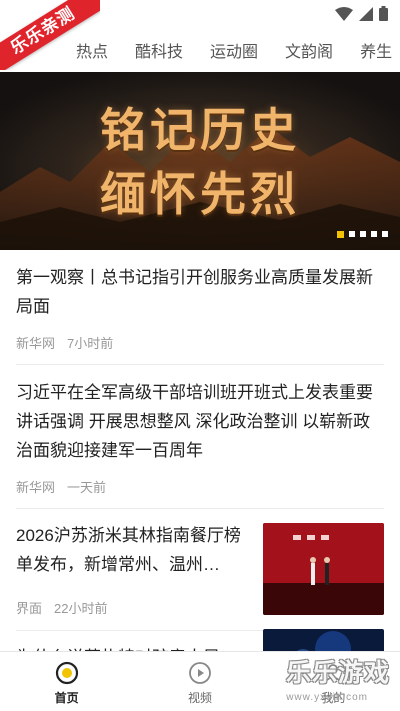  I want to click on news-thumbnail, so click(323, 569).